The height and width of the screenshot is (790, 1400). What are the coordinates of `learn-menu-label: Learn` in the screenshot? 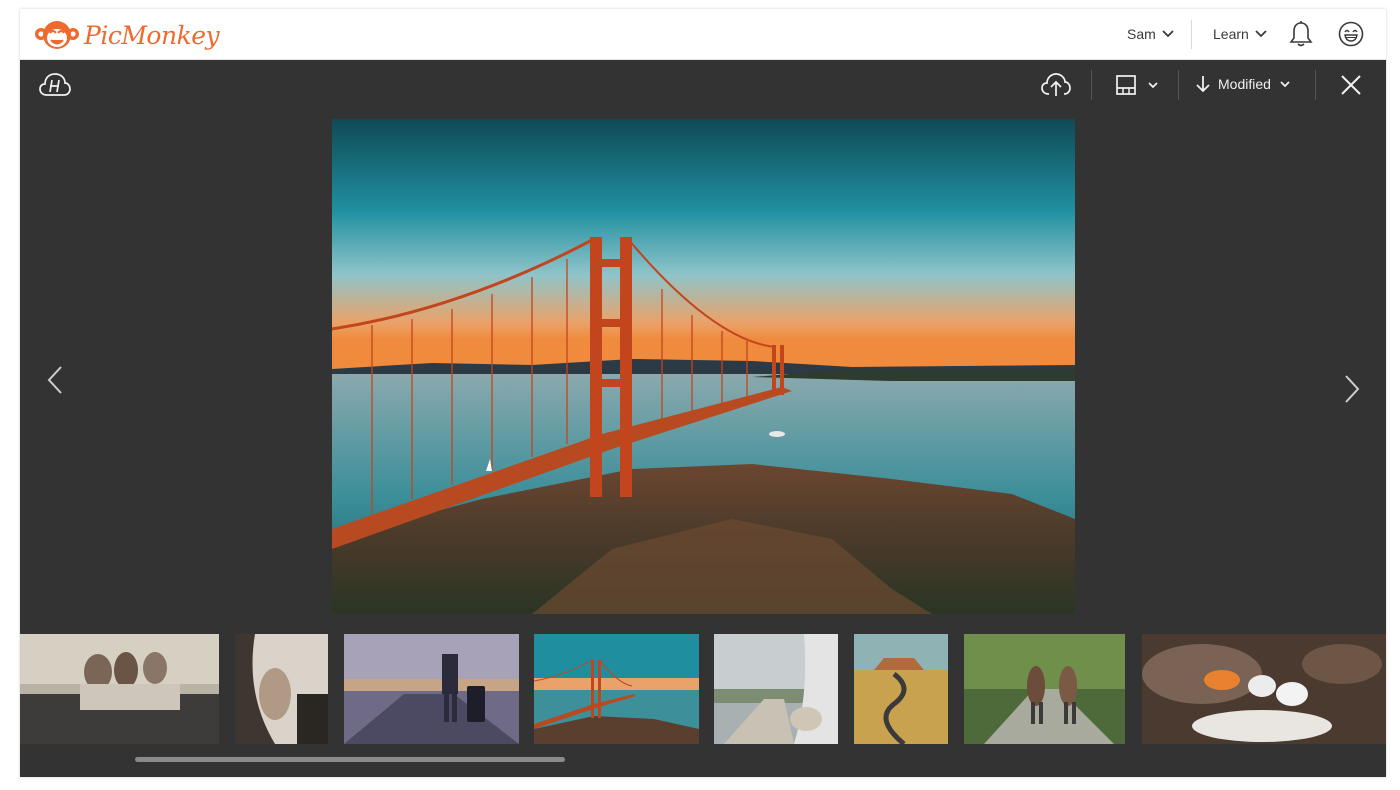 It's located at (1231, 34).